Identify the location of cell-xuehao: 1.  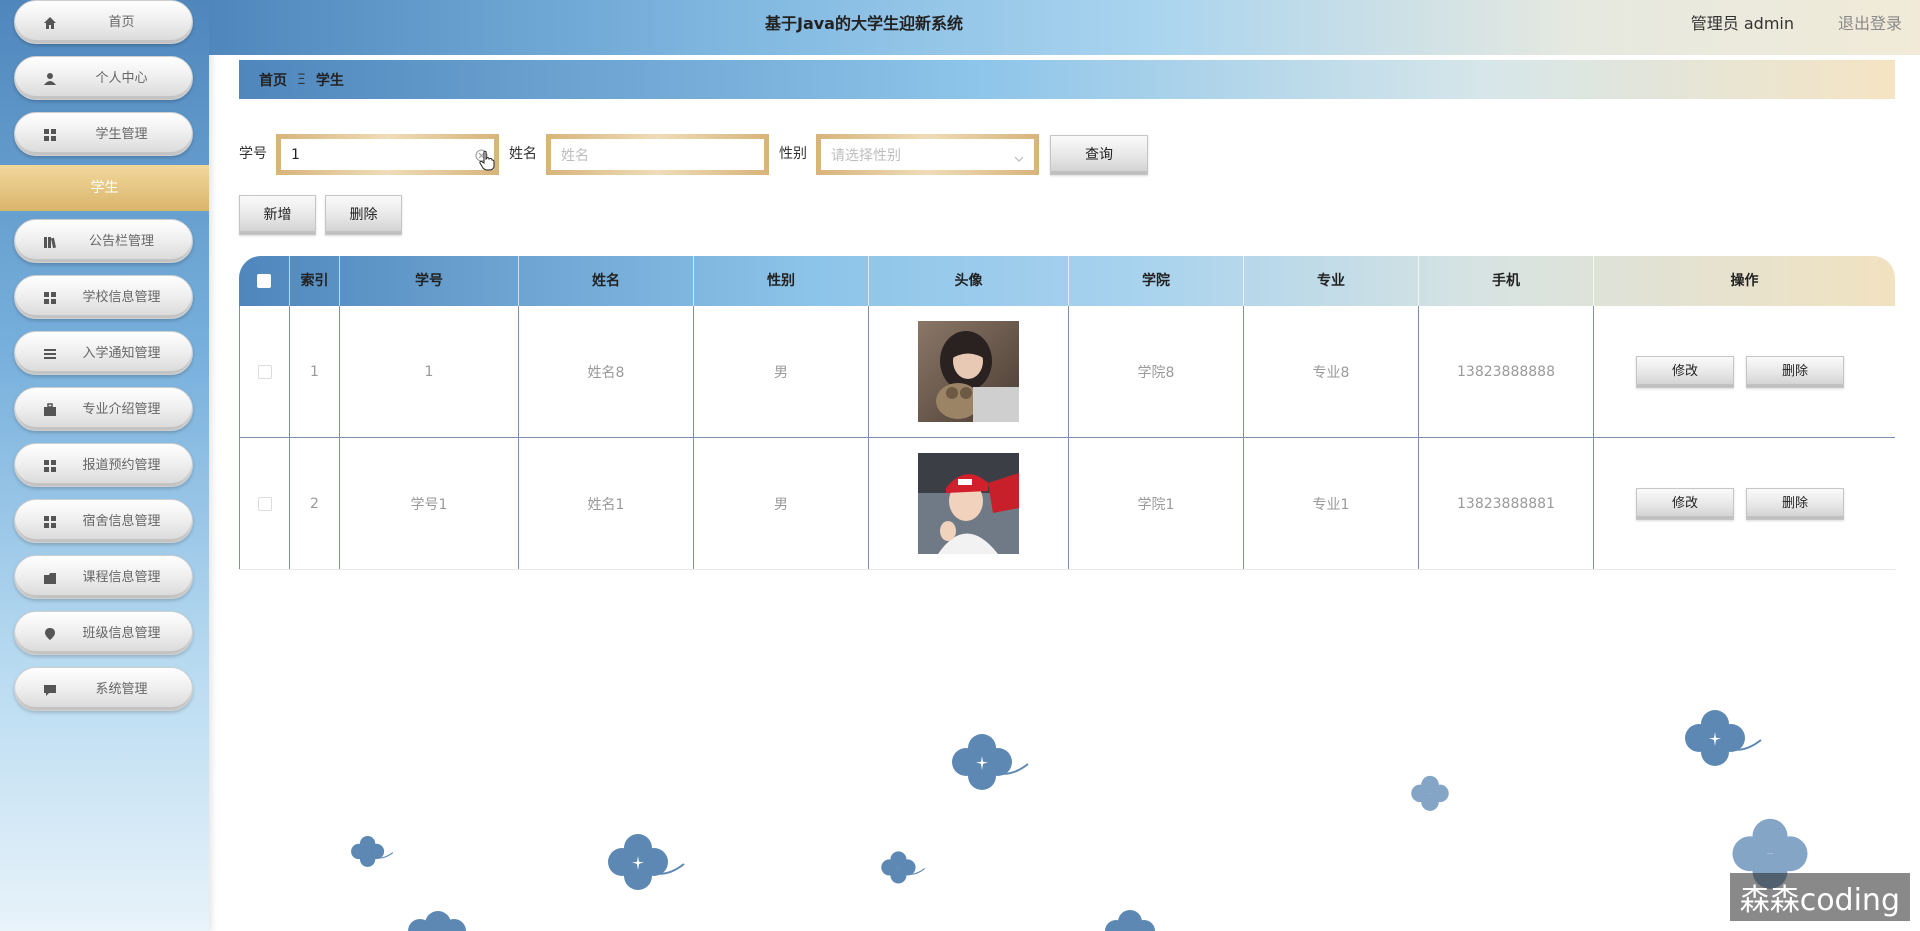
(429, 371).